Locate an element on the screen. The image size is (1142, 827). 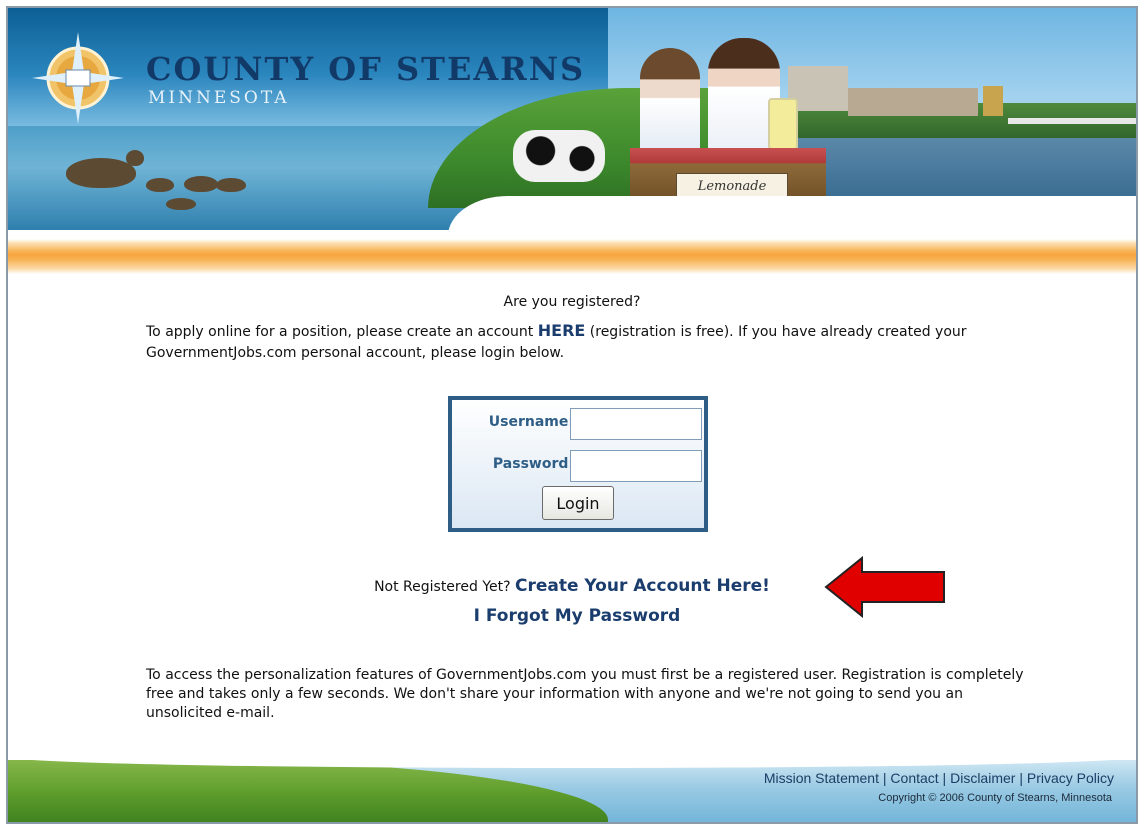
password-row: Password: is located at coordinates (578, 466).